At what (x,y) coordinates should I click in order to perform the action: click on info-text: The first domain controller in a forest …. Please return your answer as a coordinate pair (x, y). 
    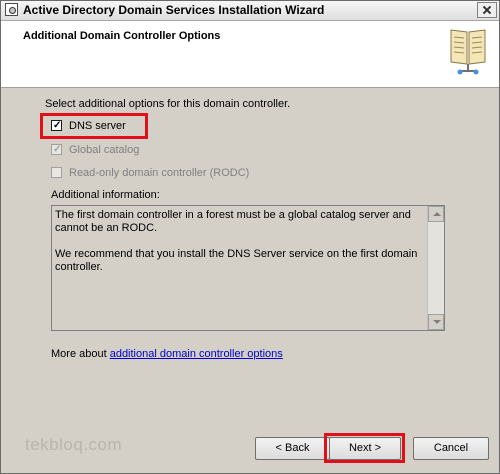
    Looking at the image, I should click on (240, 248).